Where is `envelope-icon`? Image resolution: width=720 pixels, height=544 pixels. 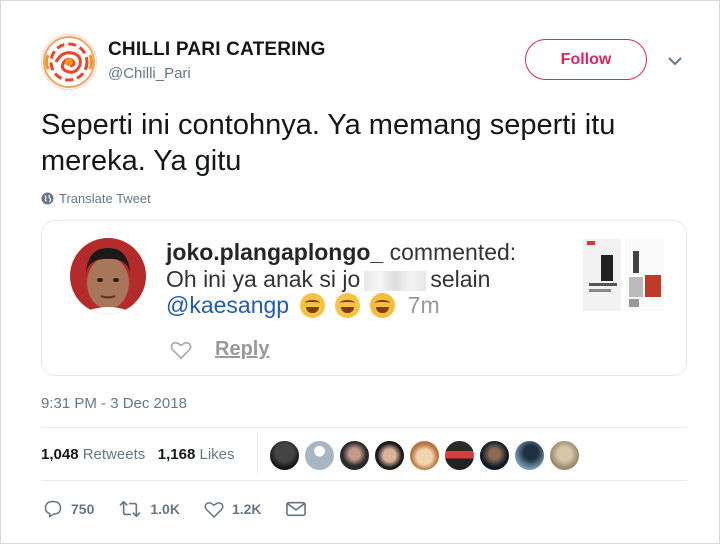
envelope-icon is located at coordinates (295, 509).